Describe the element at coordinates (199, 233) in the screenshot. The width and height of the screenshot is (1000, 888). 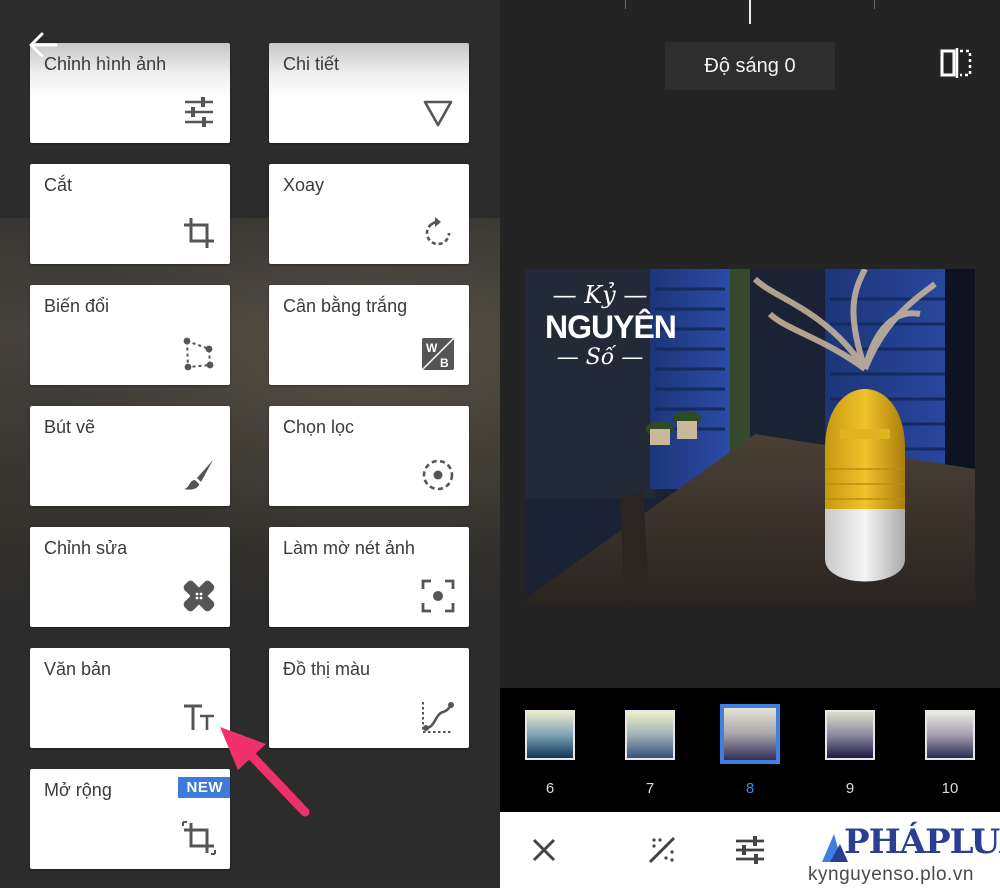
I see `crop-icon` at that location.